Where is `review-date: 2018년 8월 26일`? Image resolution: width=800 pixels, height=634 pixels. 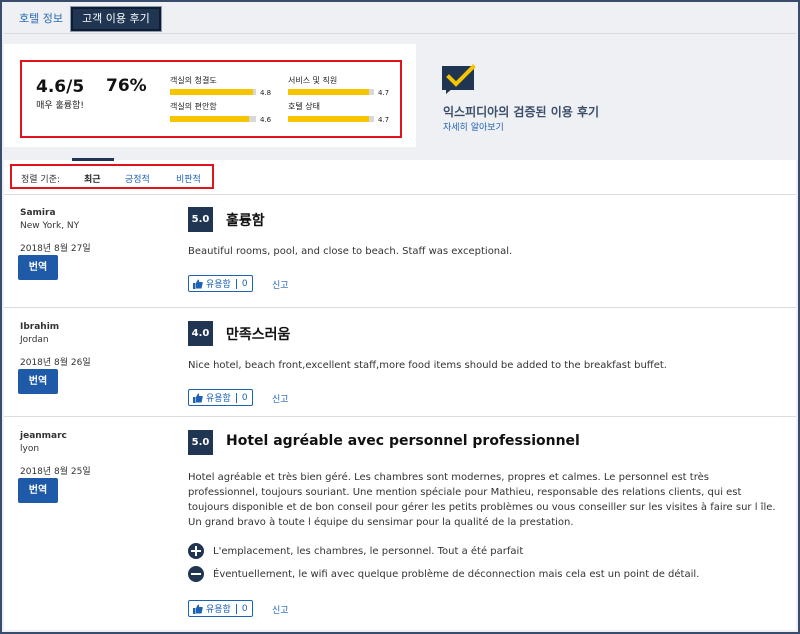
review-date: 2018년 8월 26일 is located at coordinates (55, 363).